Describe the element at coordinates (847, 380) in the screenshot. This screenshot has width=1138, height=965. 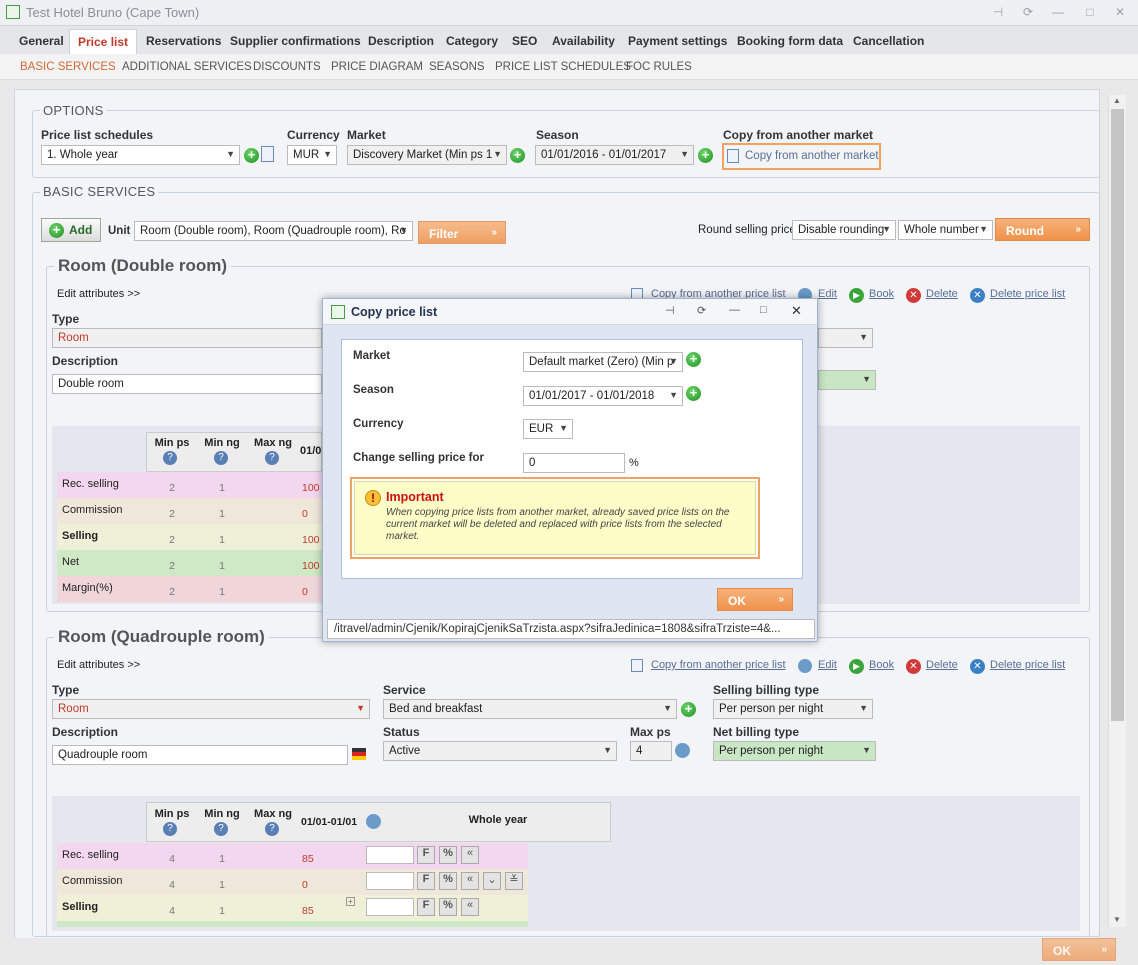
I see `net-billing-select: ▼` at that location.